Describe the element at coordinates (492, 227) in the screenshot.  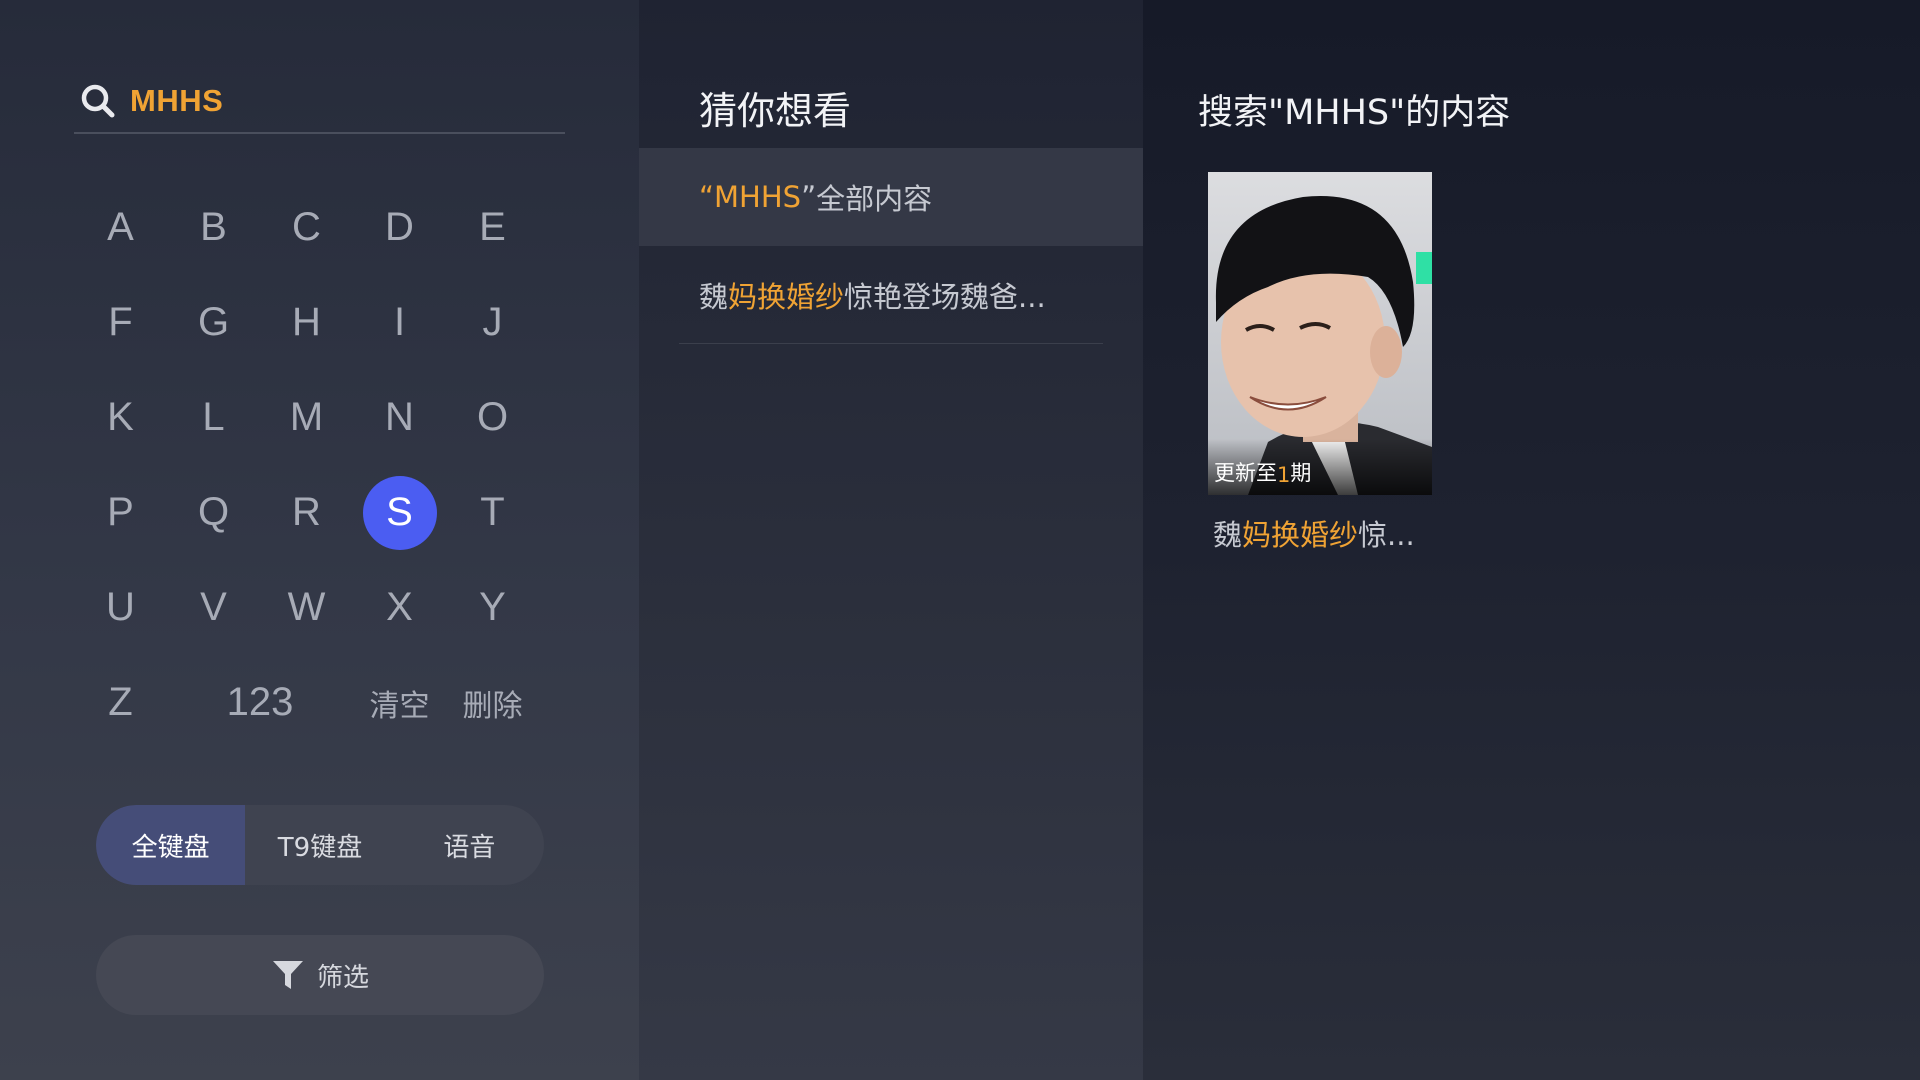
I see `key-e: E` at that location.